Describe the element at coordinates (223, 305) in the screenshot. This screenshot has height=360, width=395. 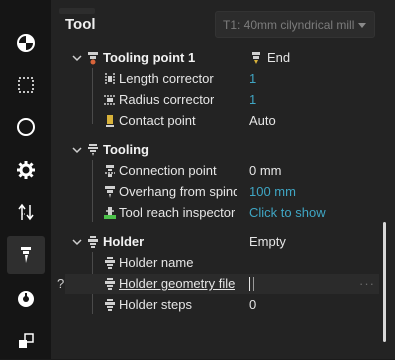
I see `tree-row-holder-steps: Holder steps 0` at that location.